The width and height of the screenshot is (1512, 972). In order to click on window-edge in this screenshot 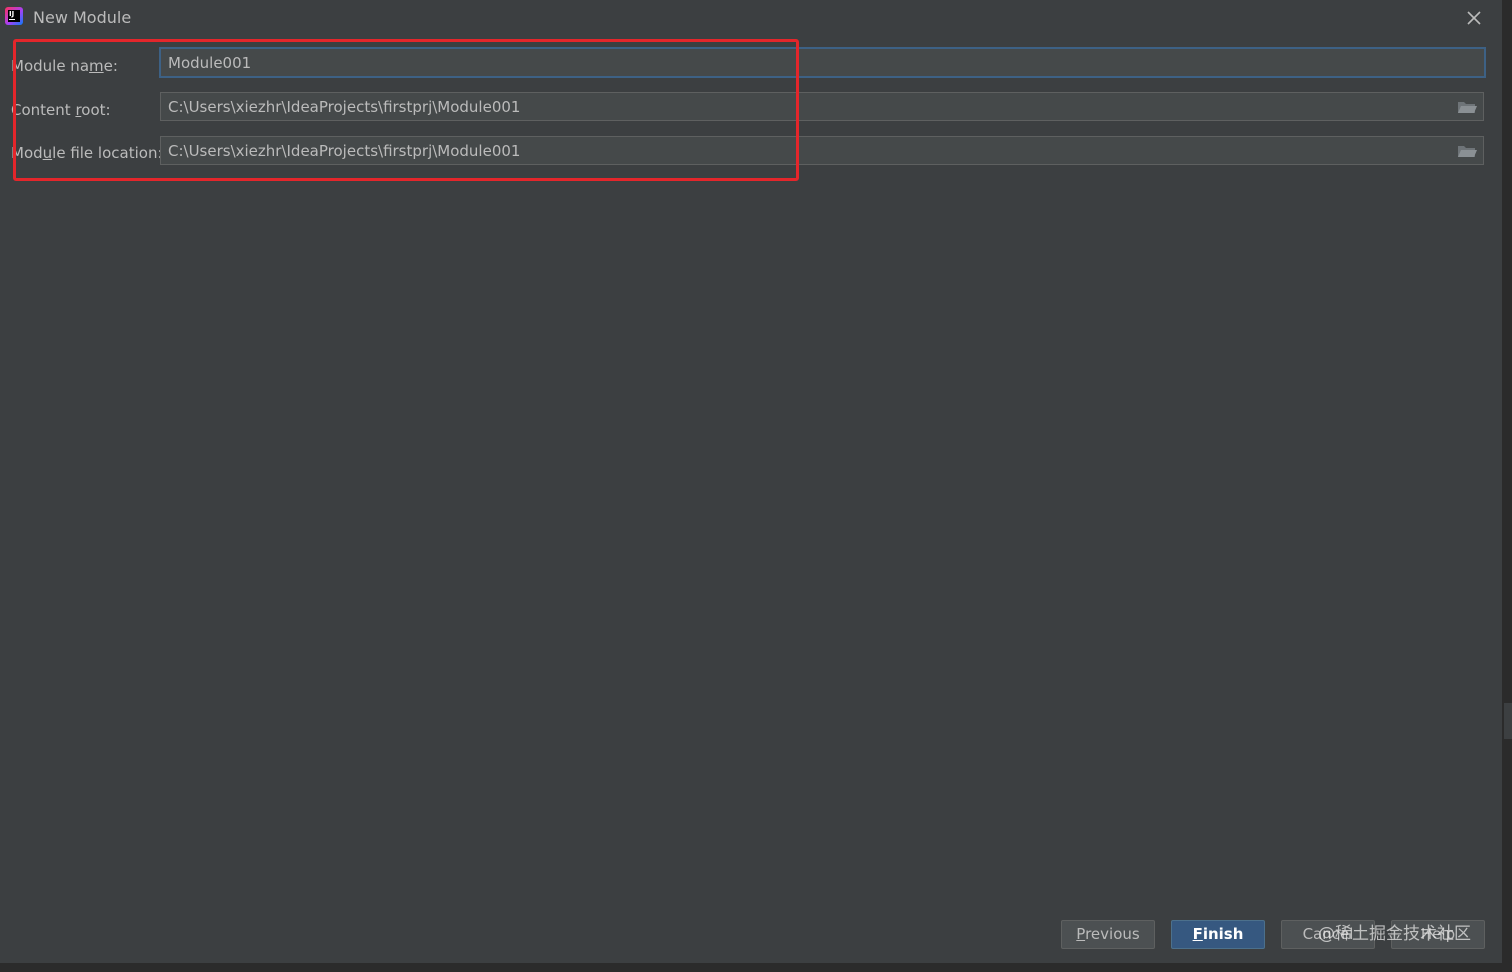, I will do `click(1507, 486)`.